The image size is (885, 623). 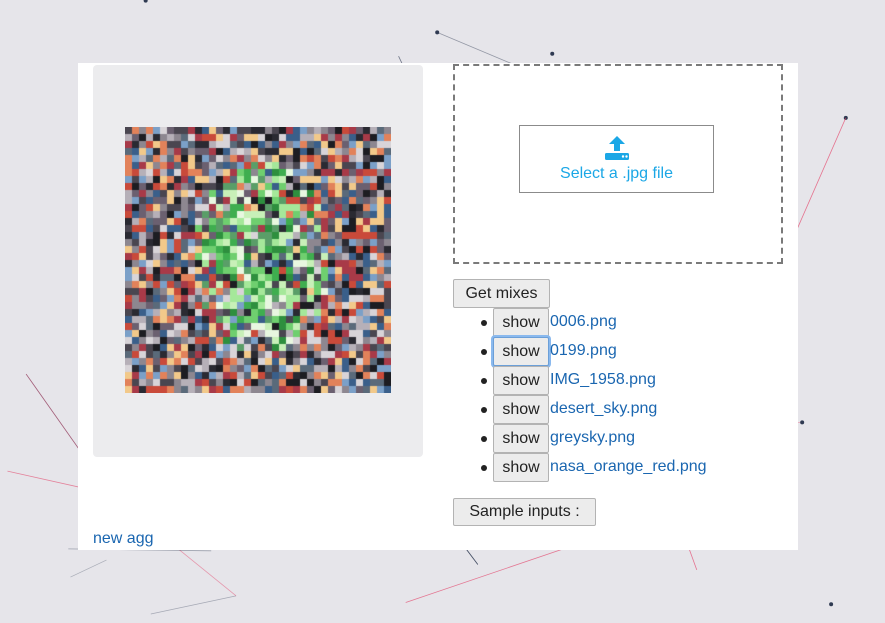 What do you see at coordinates (592, 438) in the screenshot?
I see `mix-link: greysky.png` at bounding box center [592, 438].